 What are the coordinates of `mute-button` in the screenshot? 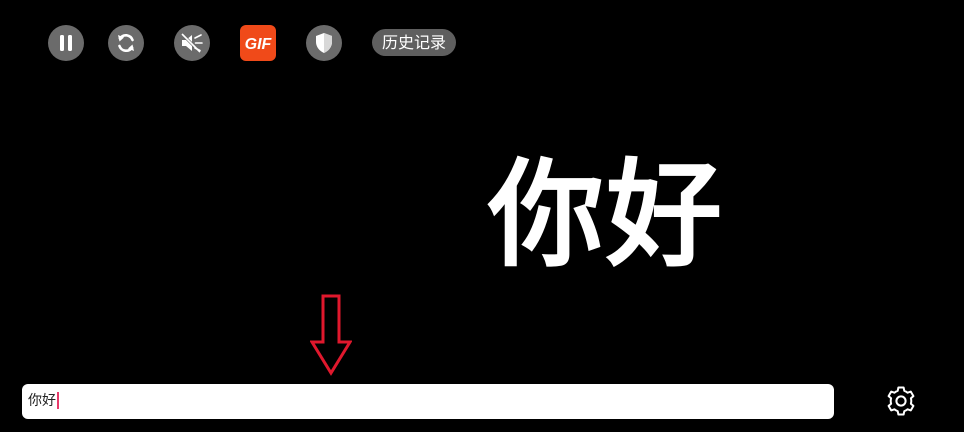 It's located at (192, 43).